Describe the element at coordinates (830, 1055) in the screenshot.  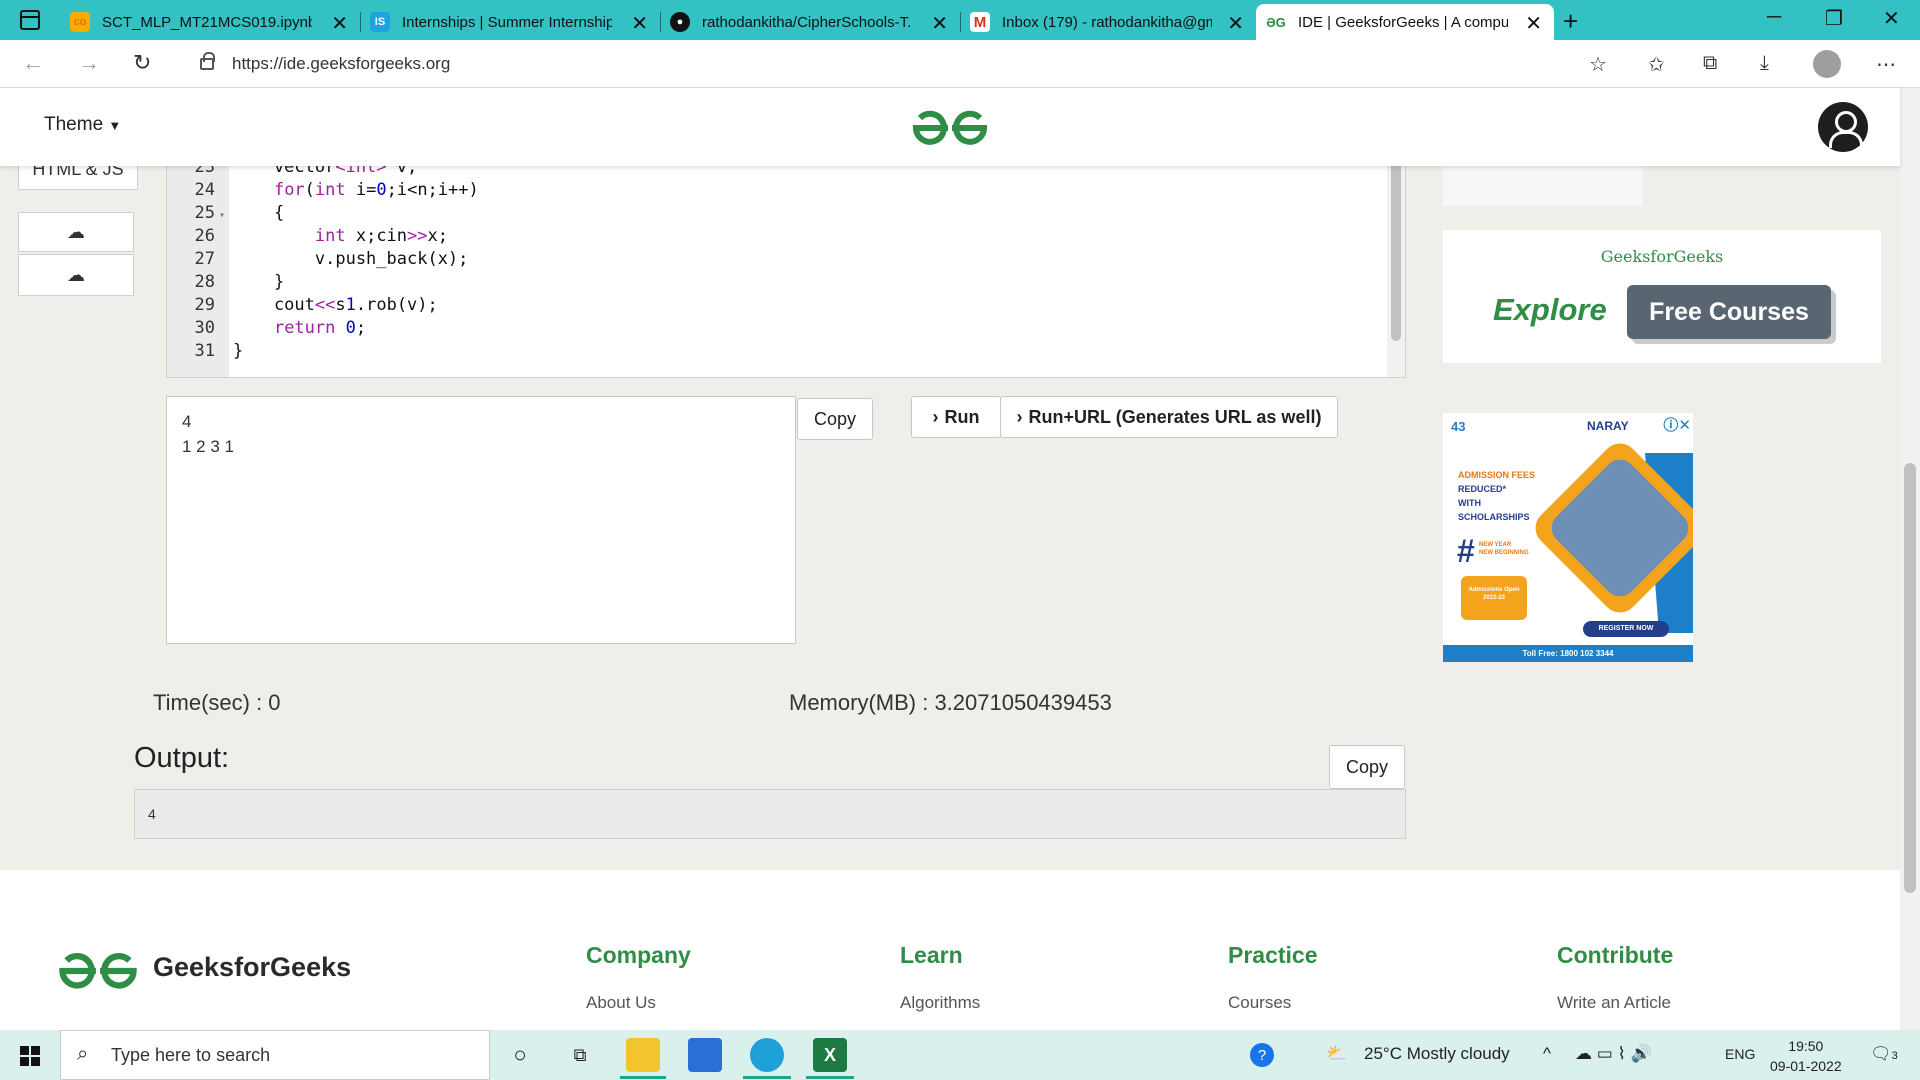
I see `excel-icon: X` at that location.